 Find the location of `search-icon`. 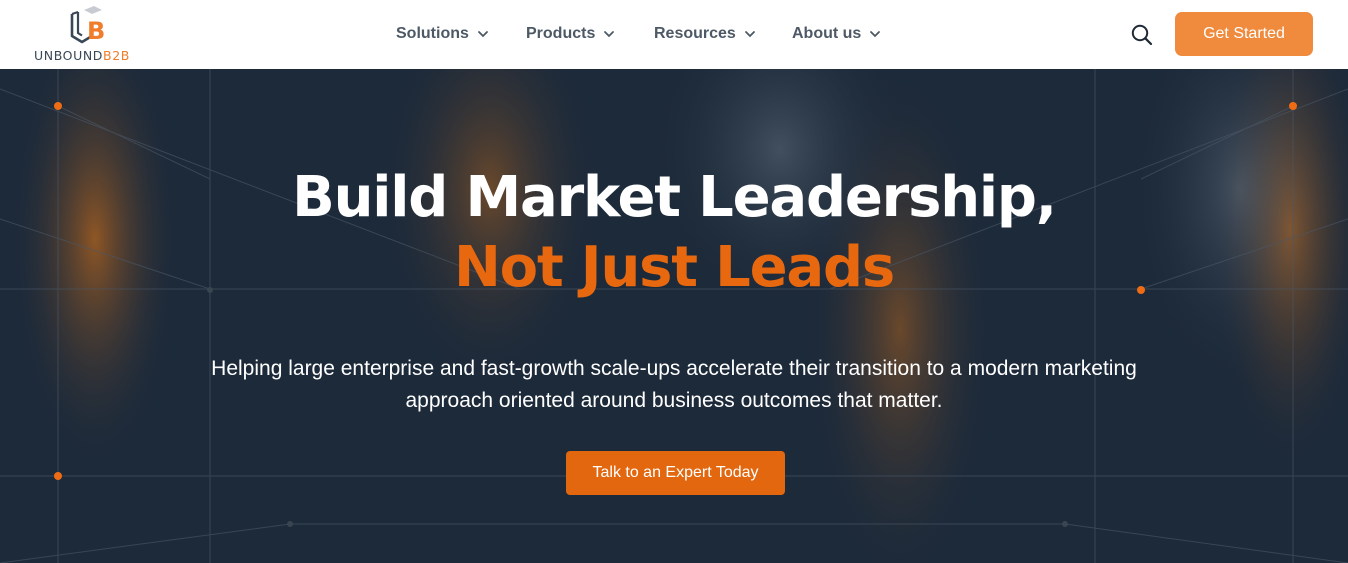

search-icon is located at coordinates (1142, 35).